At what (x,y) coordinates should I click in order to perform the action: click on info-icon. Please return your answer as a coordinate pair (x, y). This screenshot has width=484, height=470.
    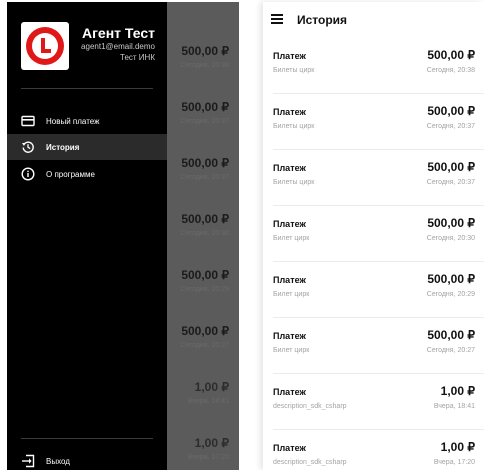
    Looking at the image, I should click on (28, 174).